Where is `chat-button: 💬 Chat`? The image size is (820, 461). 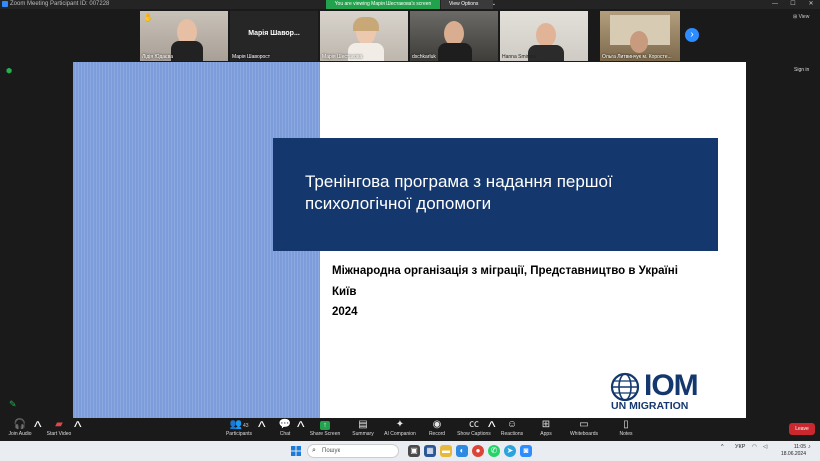
chat-button: 💬 Chat is located at coordinates (285, 428).